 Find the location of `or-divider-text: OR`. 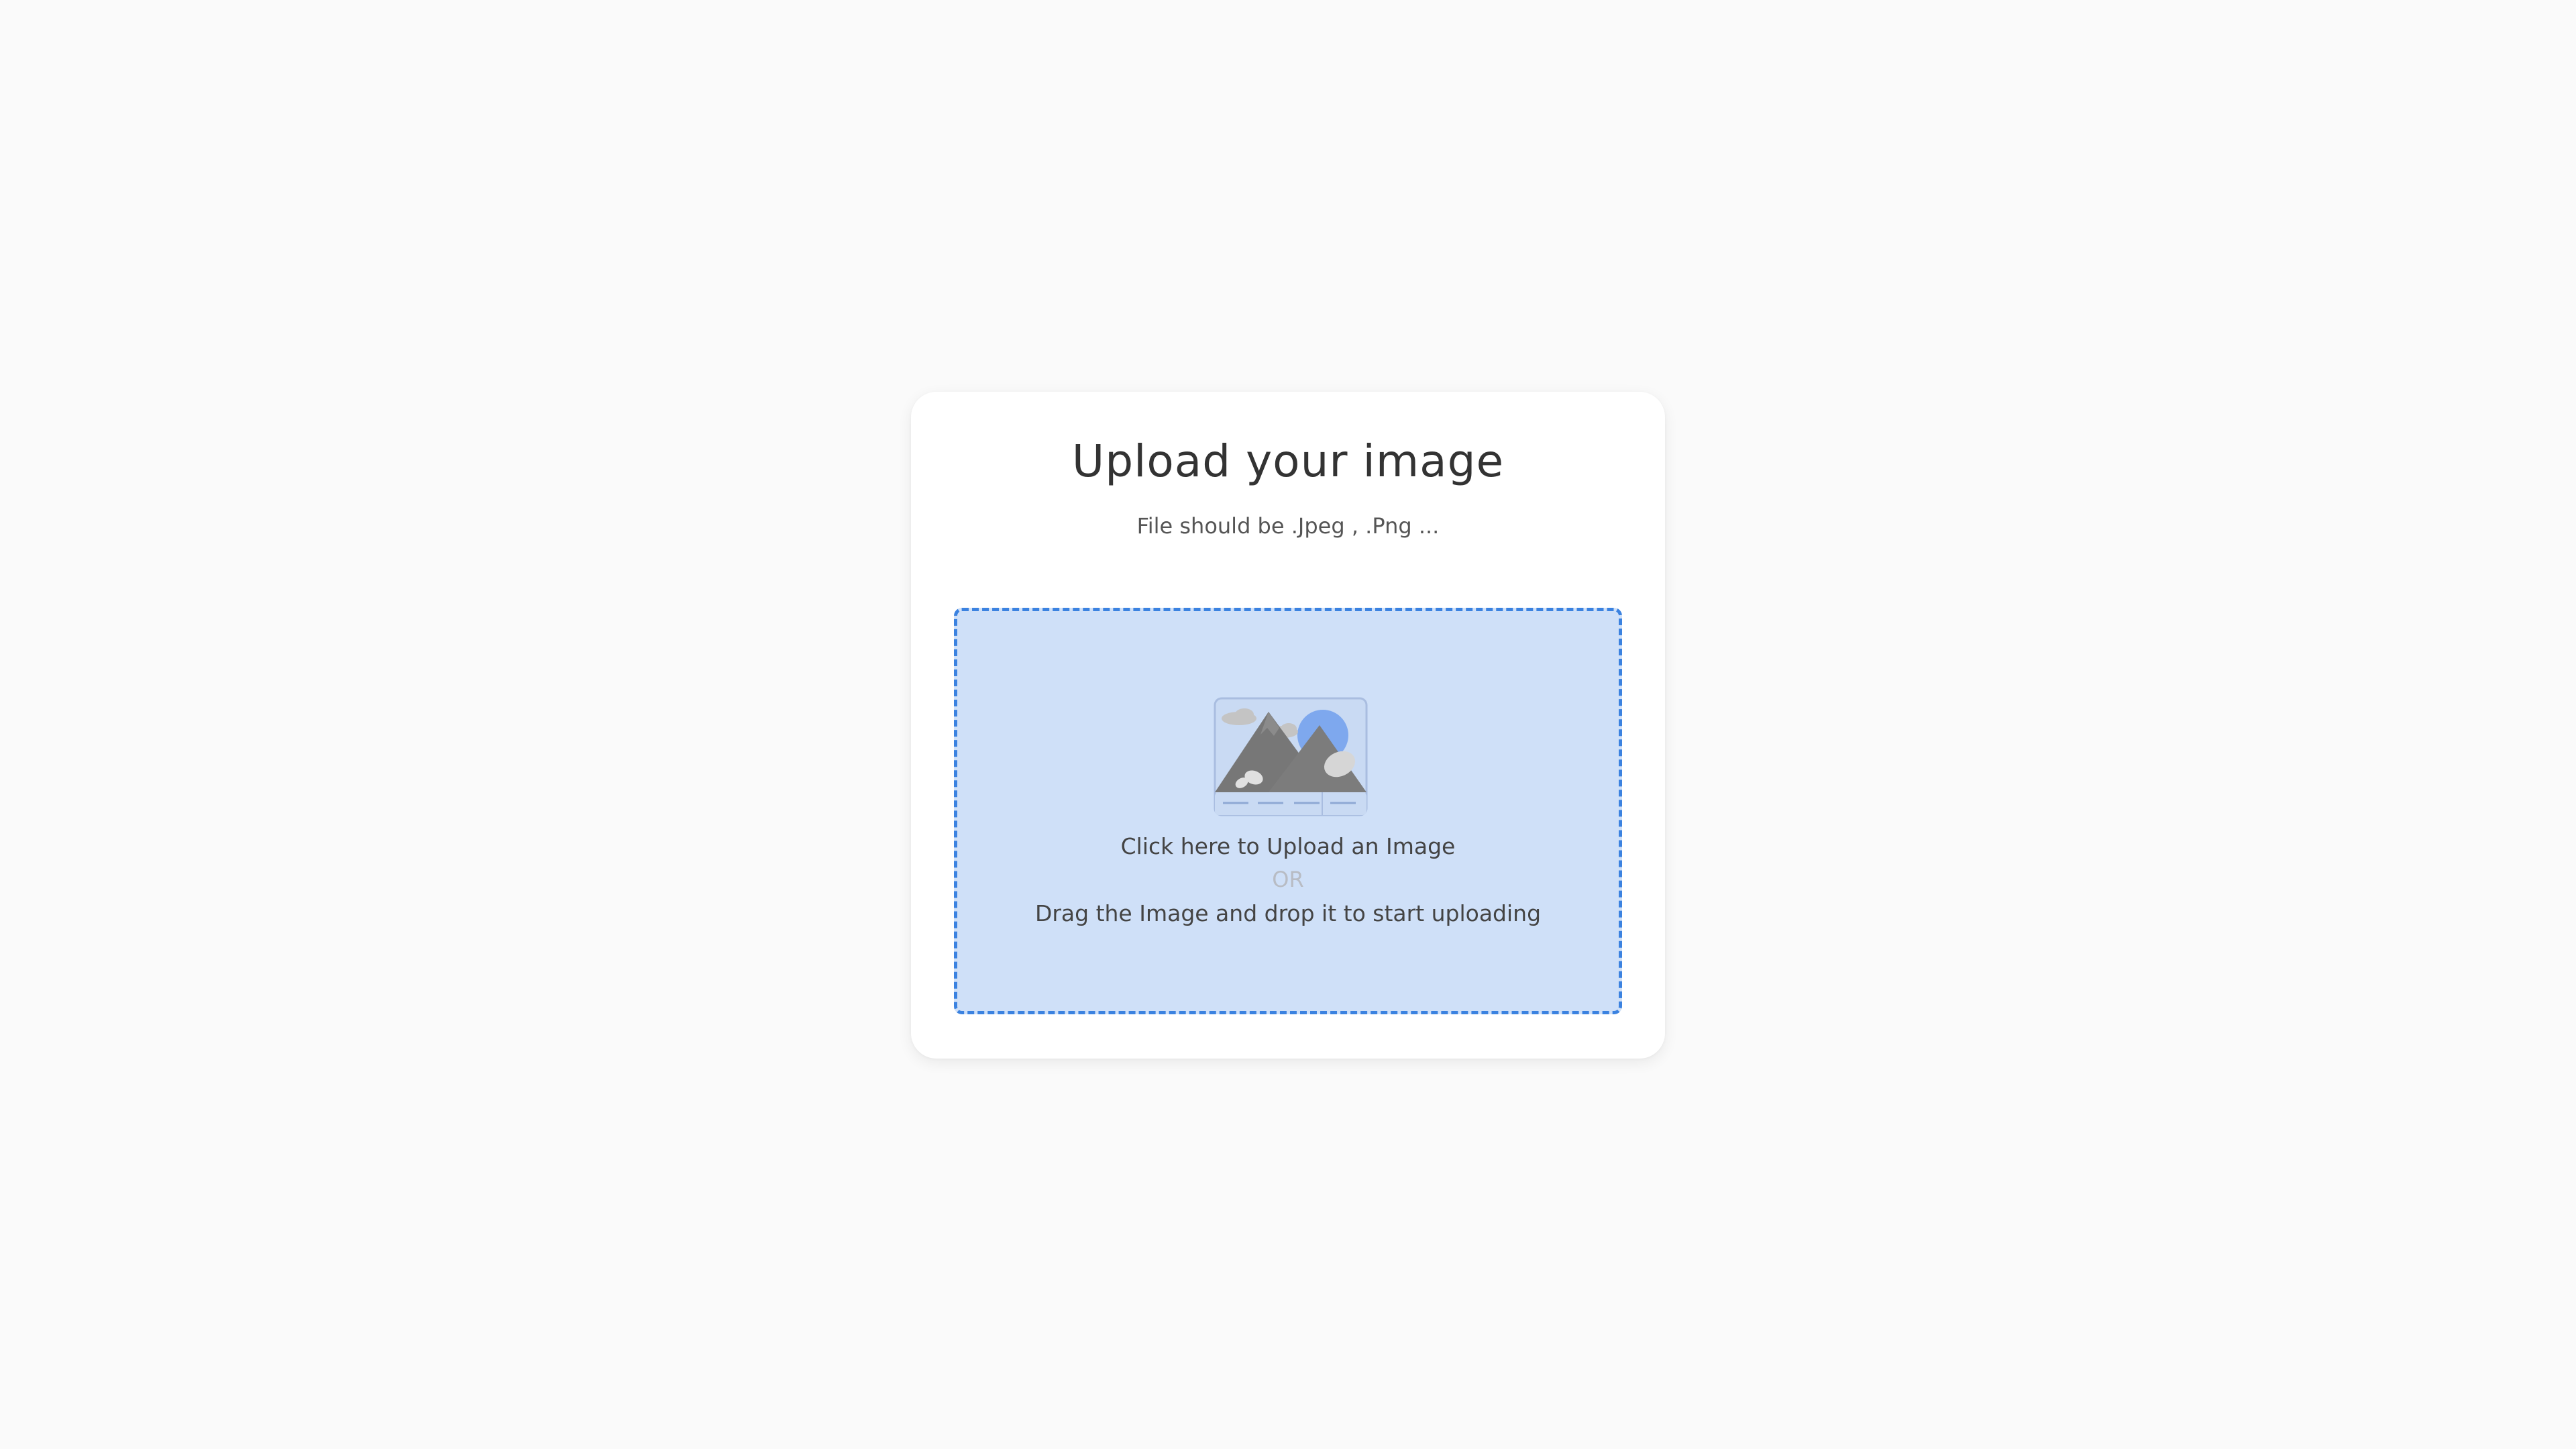

or-divider-text: OR is located at coordinates (1288, 879).